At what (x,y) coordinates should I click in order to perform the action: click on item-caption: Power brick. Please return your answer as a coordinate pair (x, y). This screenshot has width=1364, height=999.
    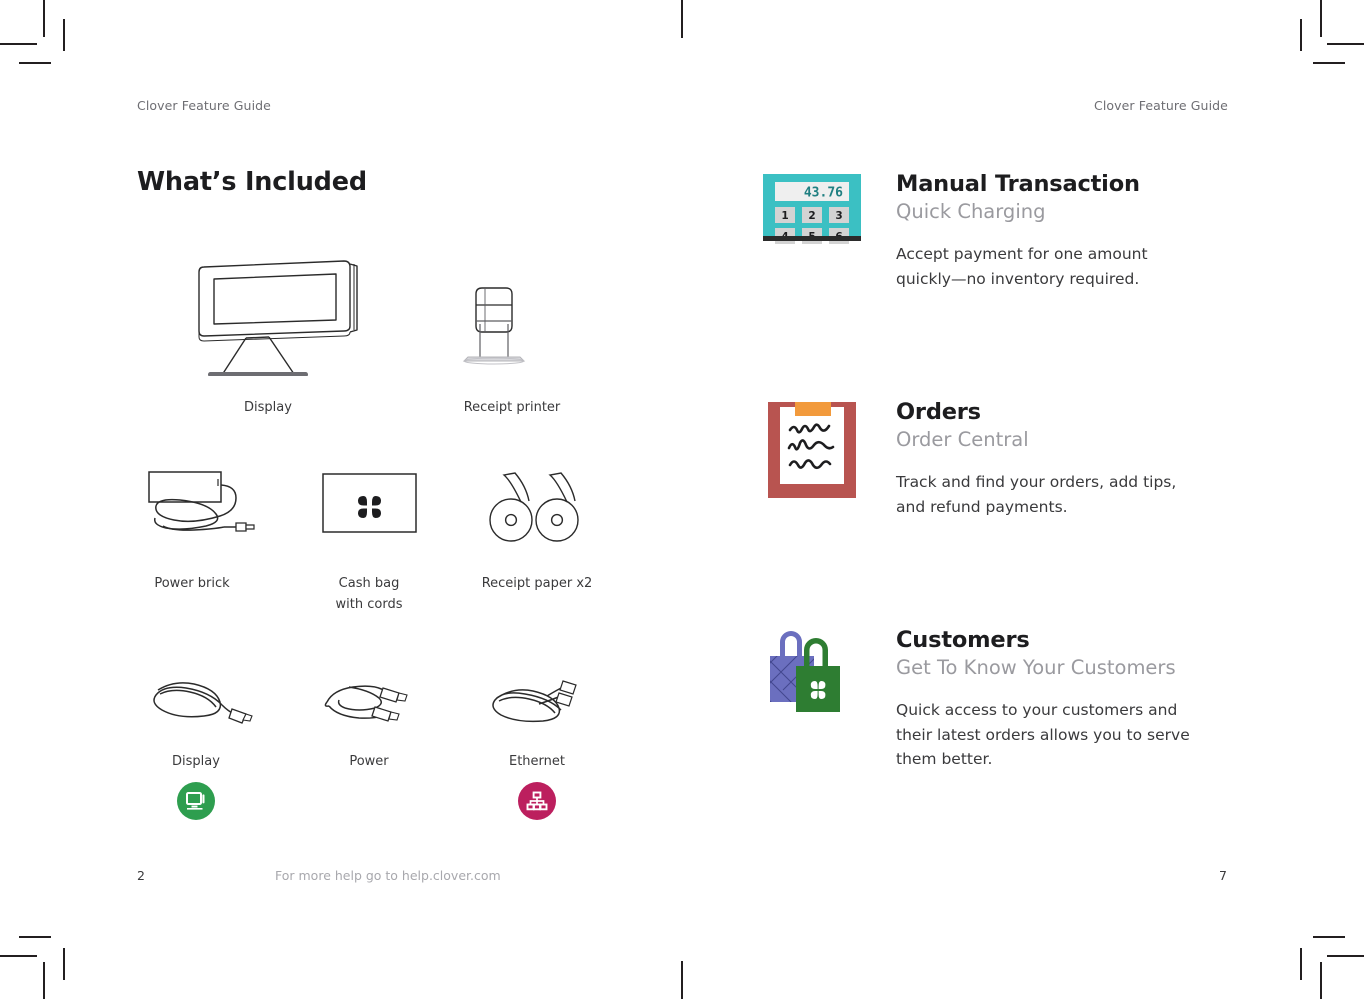
    Looking at the image, I should click on (192, 583).